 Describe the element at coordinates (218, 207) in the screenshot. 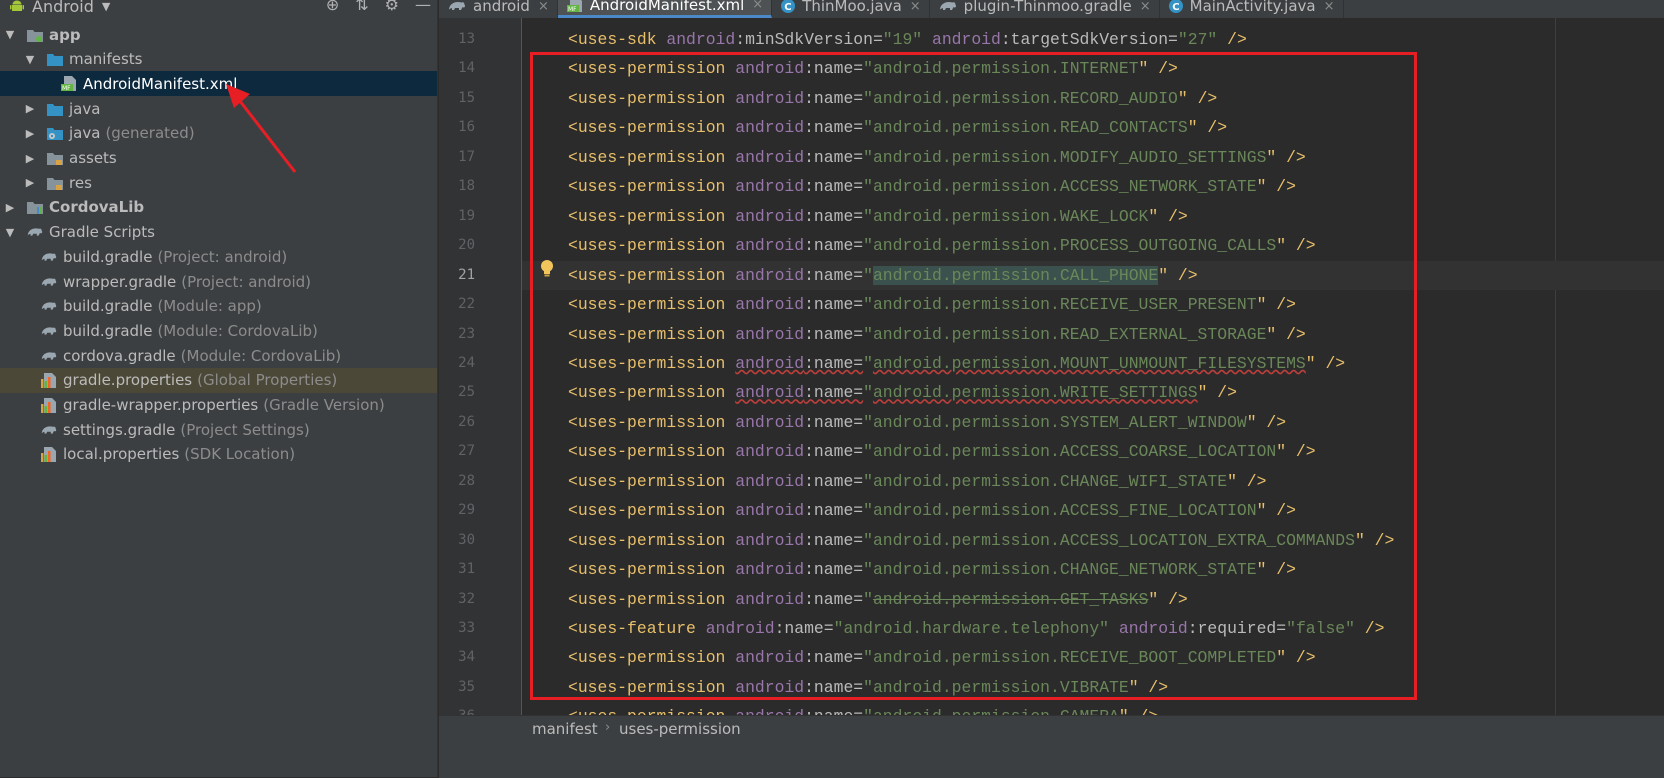

I see `tree-item: ▶ CordovaLib` at that location.